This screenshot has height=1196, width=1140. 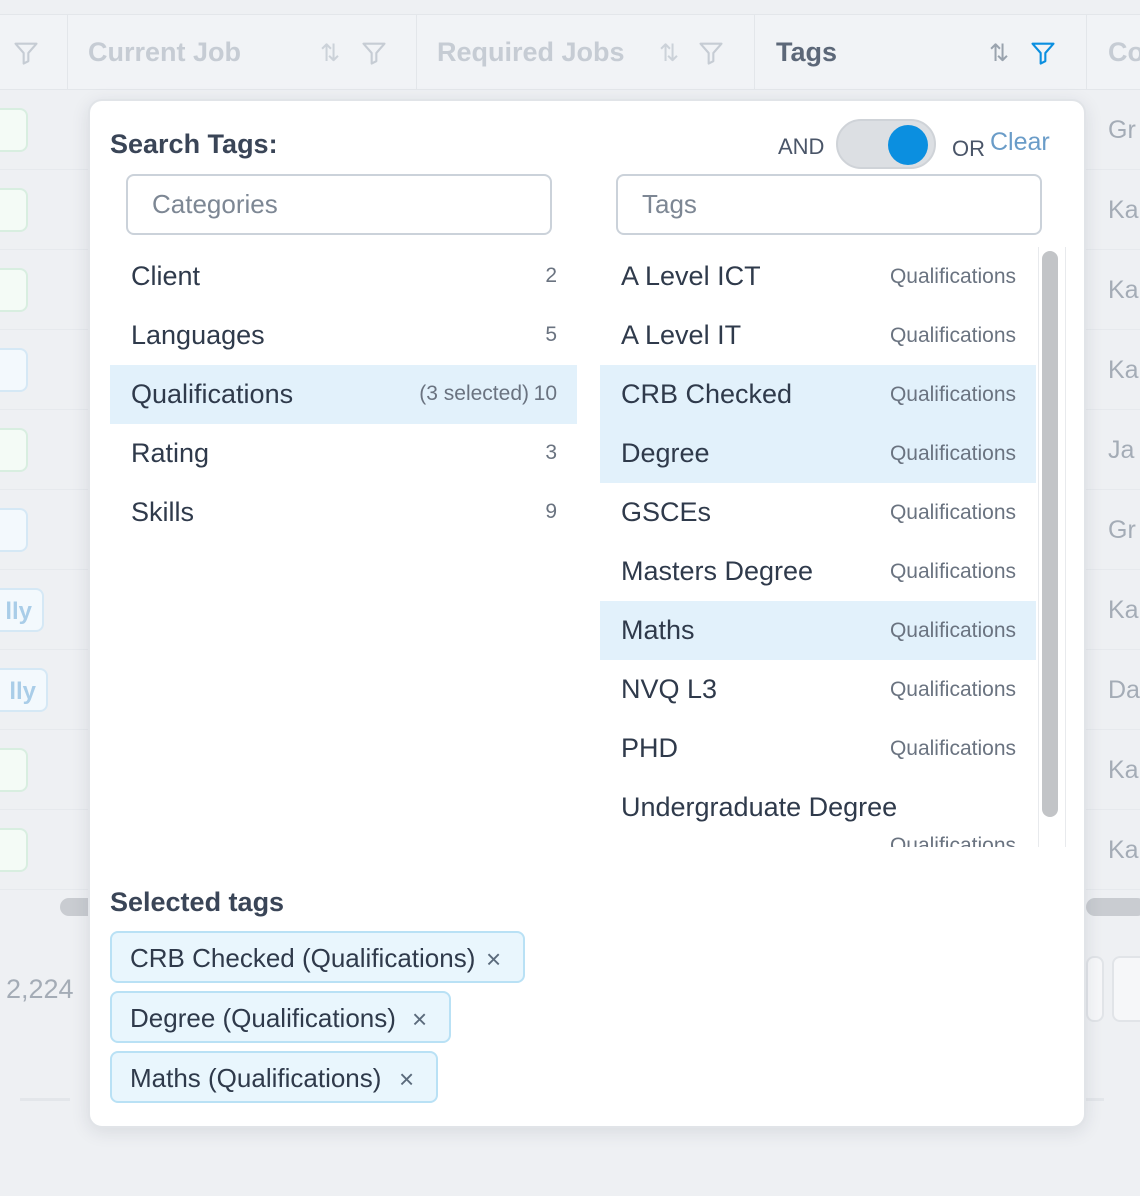 What do you see at coordinates (551, 452) in the screenshot?
I see `category-count: 3` at bounding box center [551, 452].